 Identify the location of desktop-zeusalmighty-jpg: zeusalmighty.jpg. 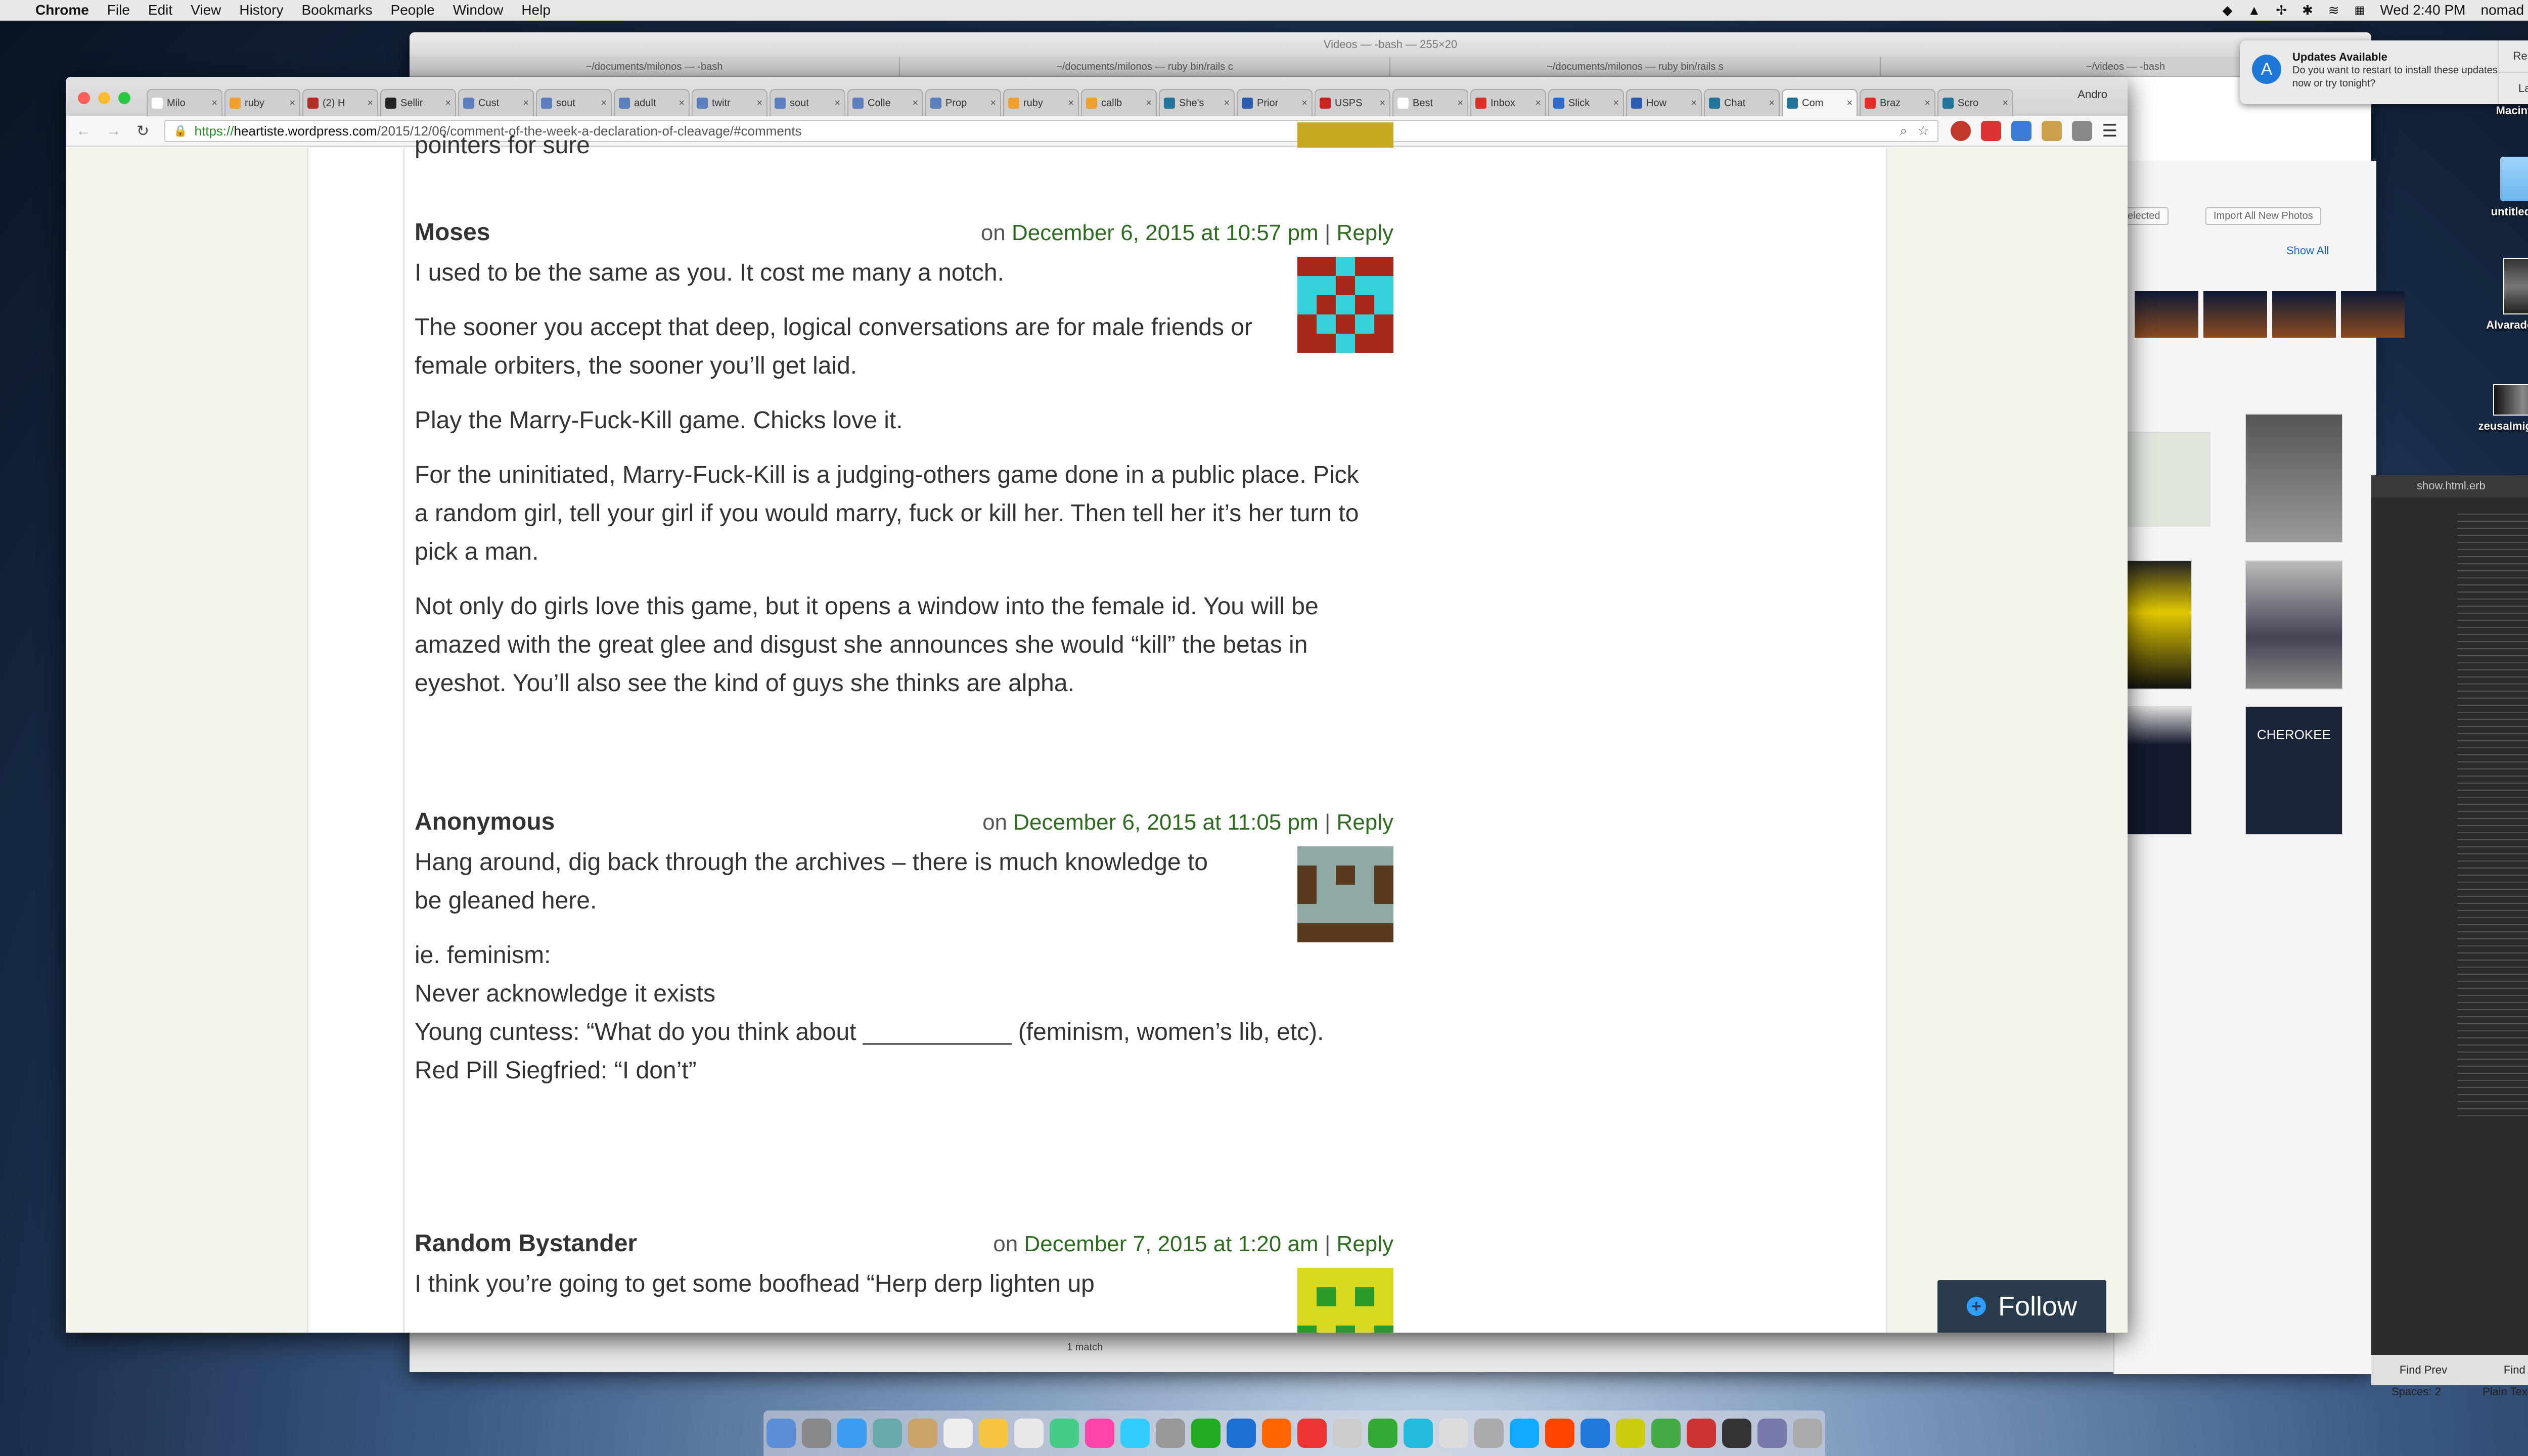
(2497, 408).